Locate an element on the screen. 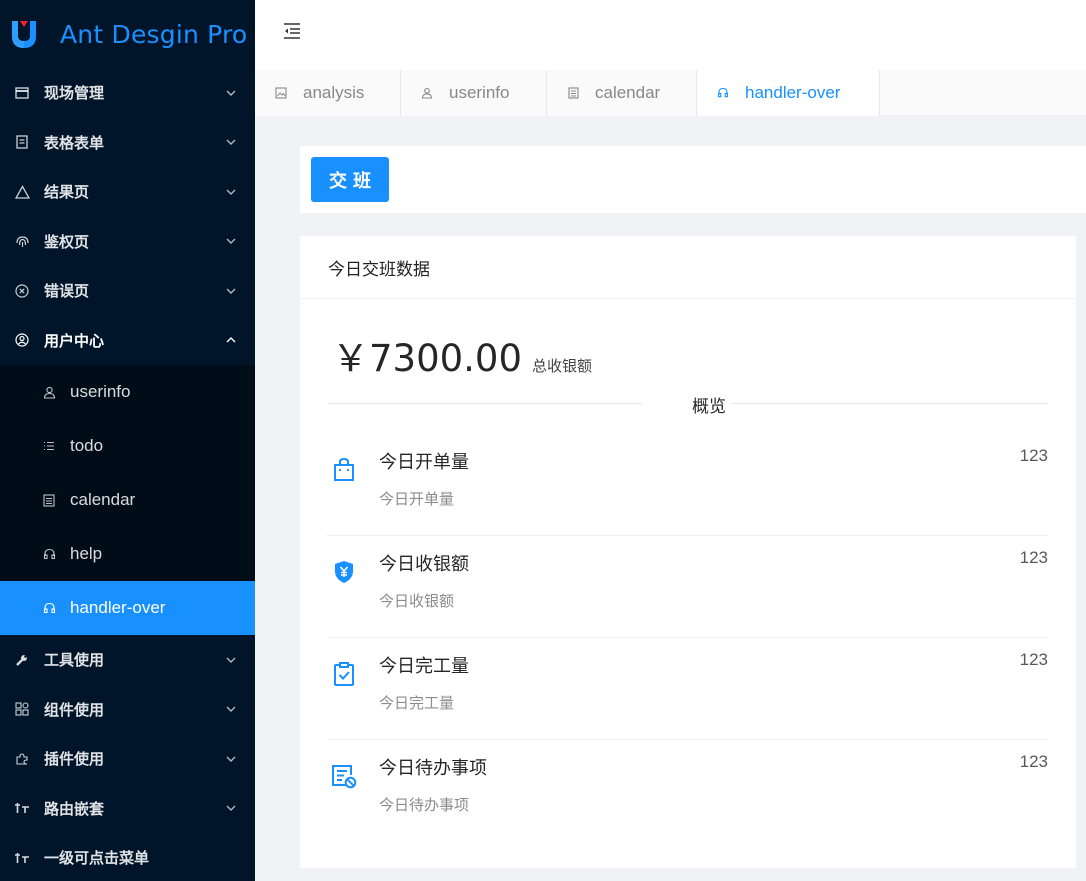 This screenshot has width=1086, height=881. tab-label: analysis is located at coordinates (334, 92).